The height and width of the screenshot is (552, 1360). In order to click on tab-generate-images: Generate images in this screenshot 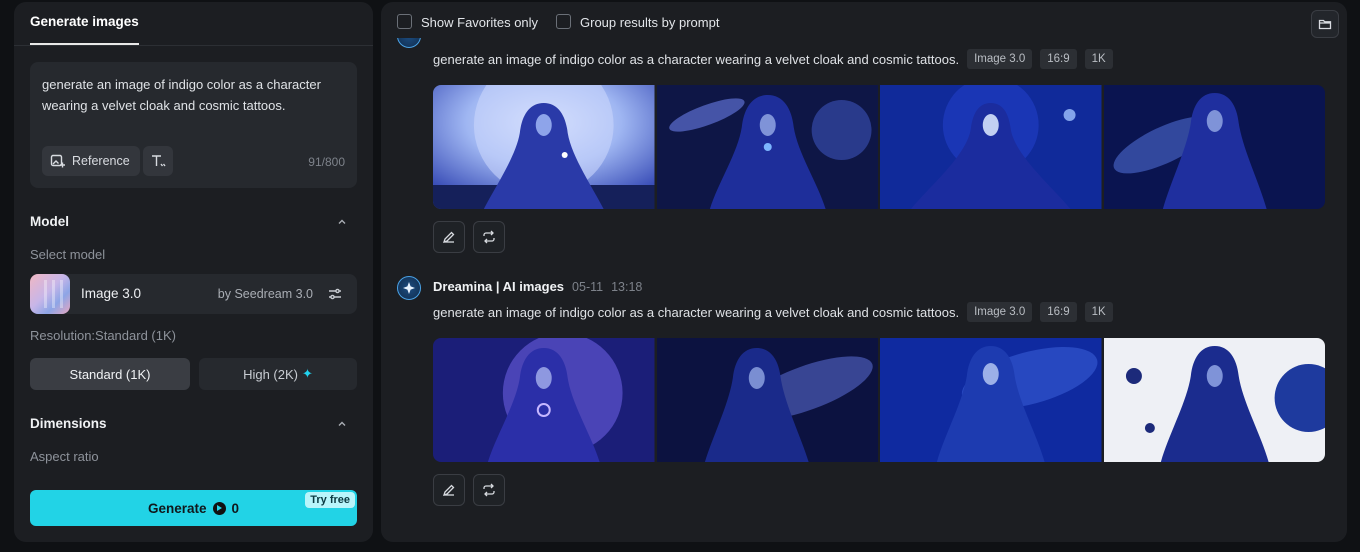, I will do `click(84, 23)`.